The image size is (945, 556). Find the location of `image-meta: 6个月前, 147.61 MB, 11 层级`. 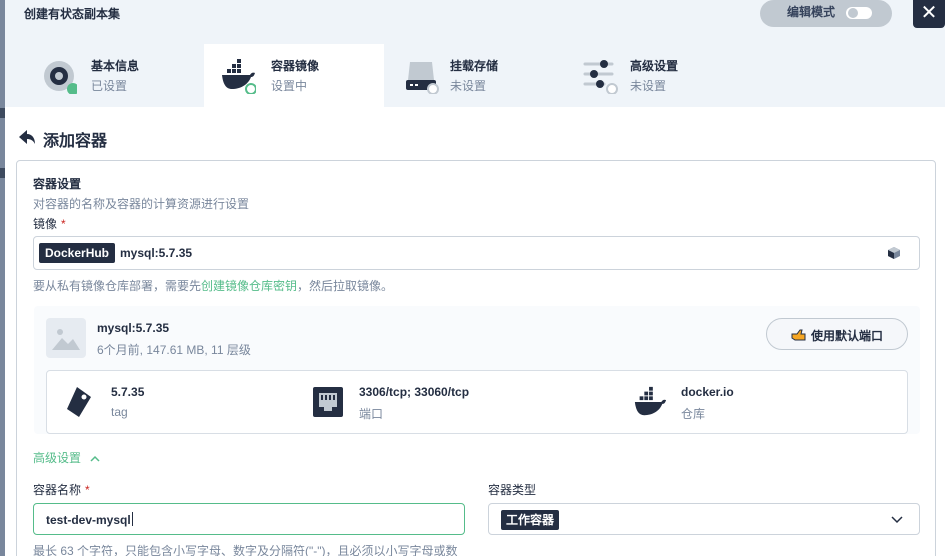

image-meta: 6个月前, 147.61 MB, 11 层级 is located at coordinates (174, 350).